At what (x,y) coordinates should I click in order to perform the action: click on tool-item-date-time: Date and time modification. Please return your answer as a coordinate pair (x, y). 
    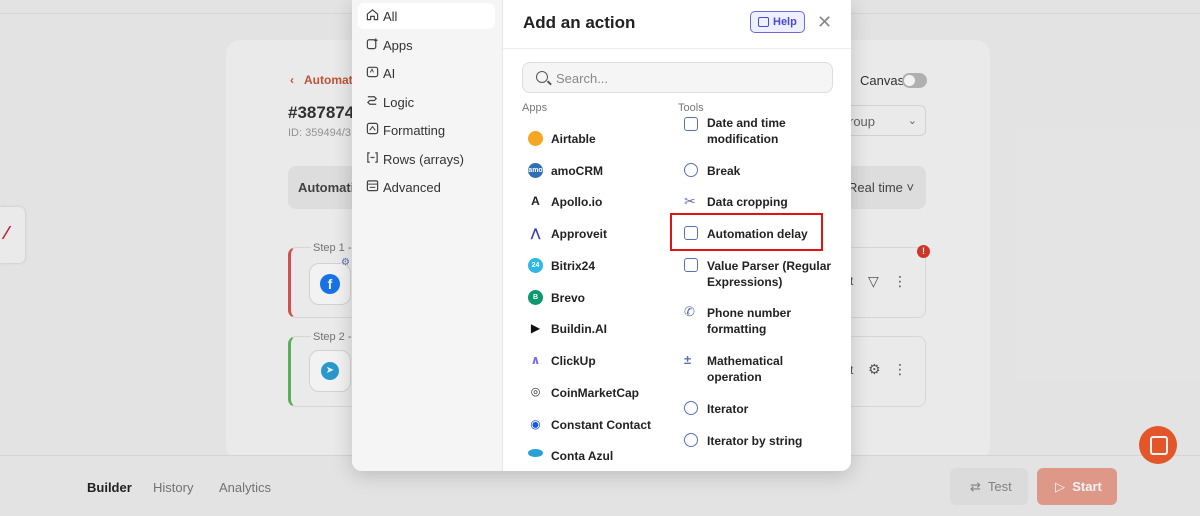
    Looking at the image, I should click on (735, 131).